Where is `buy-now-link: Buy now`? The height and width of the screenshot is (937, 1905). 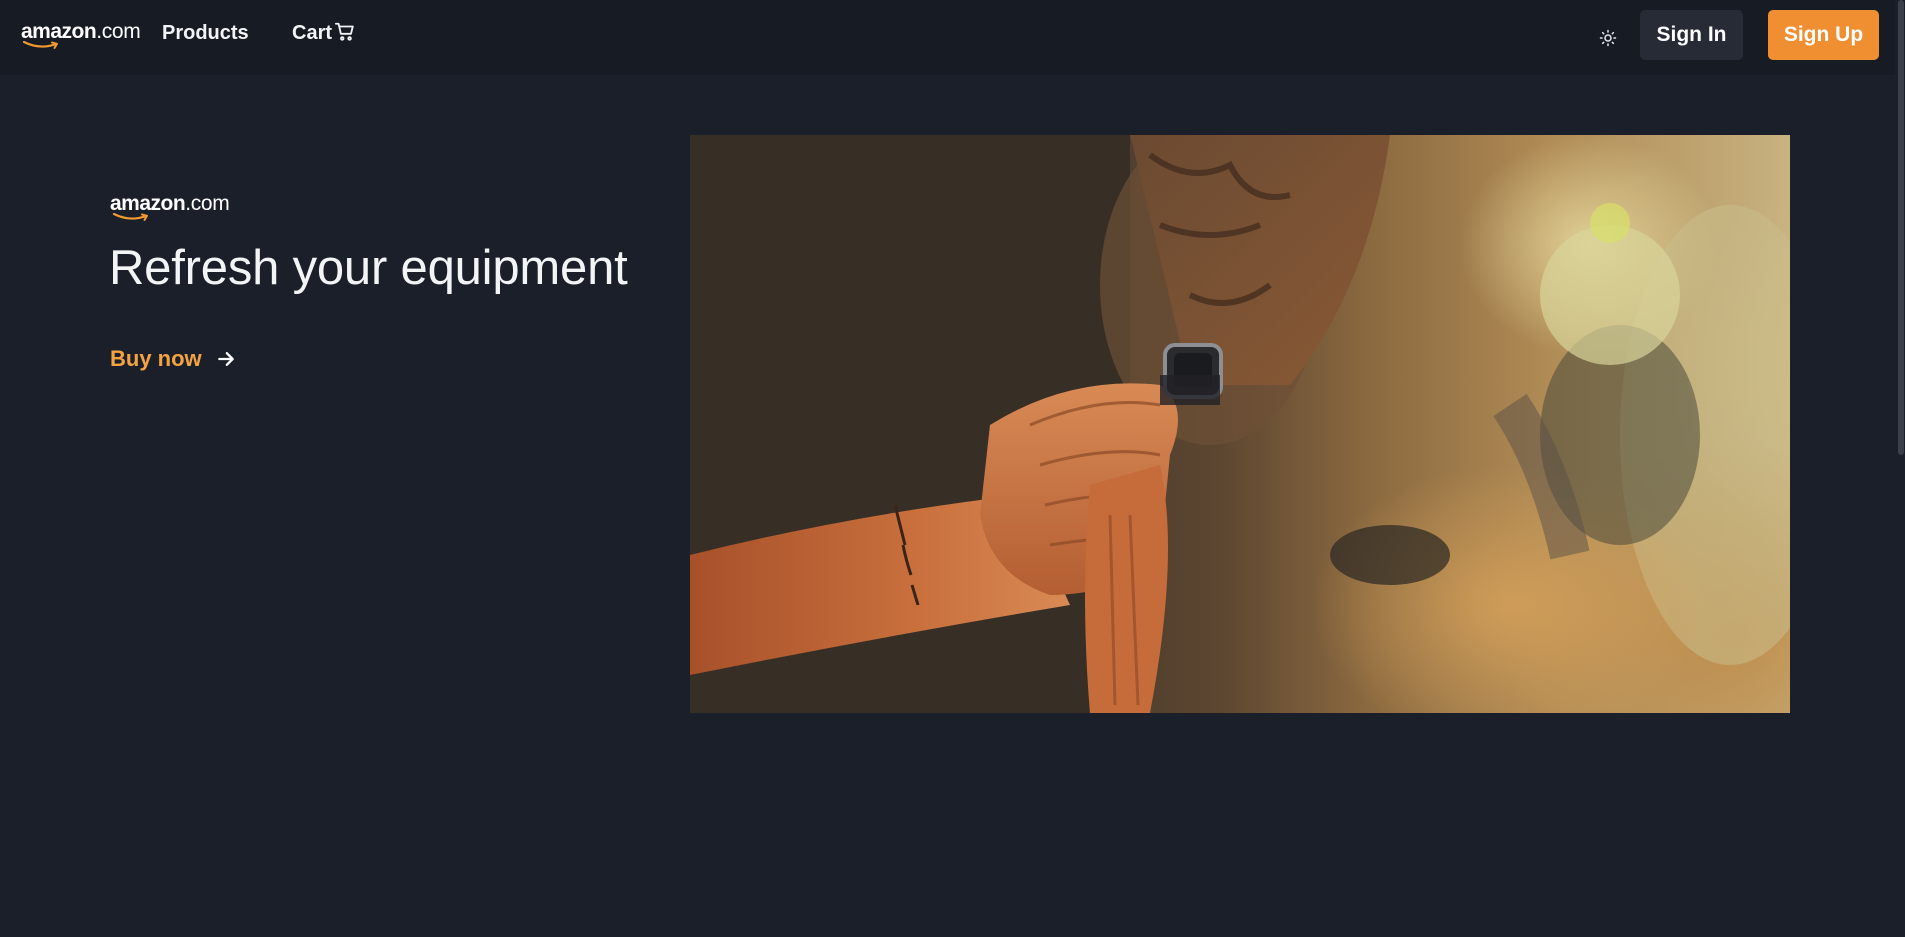 buy-now-link: Buy now is located at coordinates (173, 359).